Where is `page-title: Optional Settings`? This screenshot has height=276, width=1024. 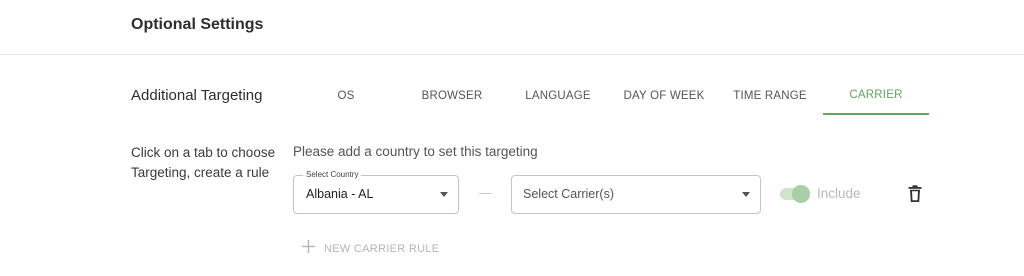
page-title: Optional Settings is located at coordinates (197, 24).